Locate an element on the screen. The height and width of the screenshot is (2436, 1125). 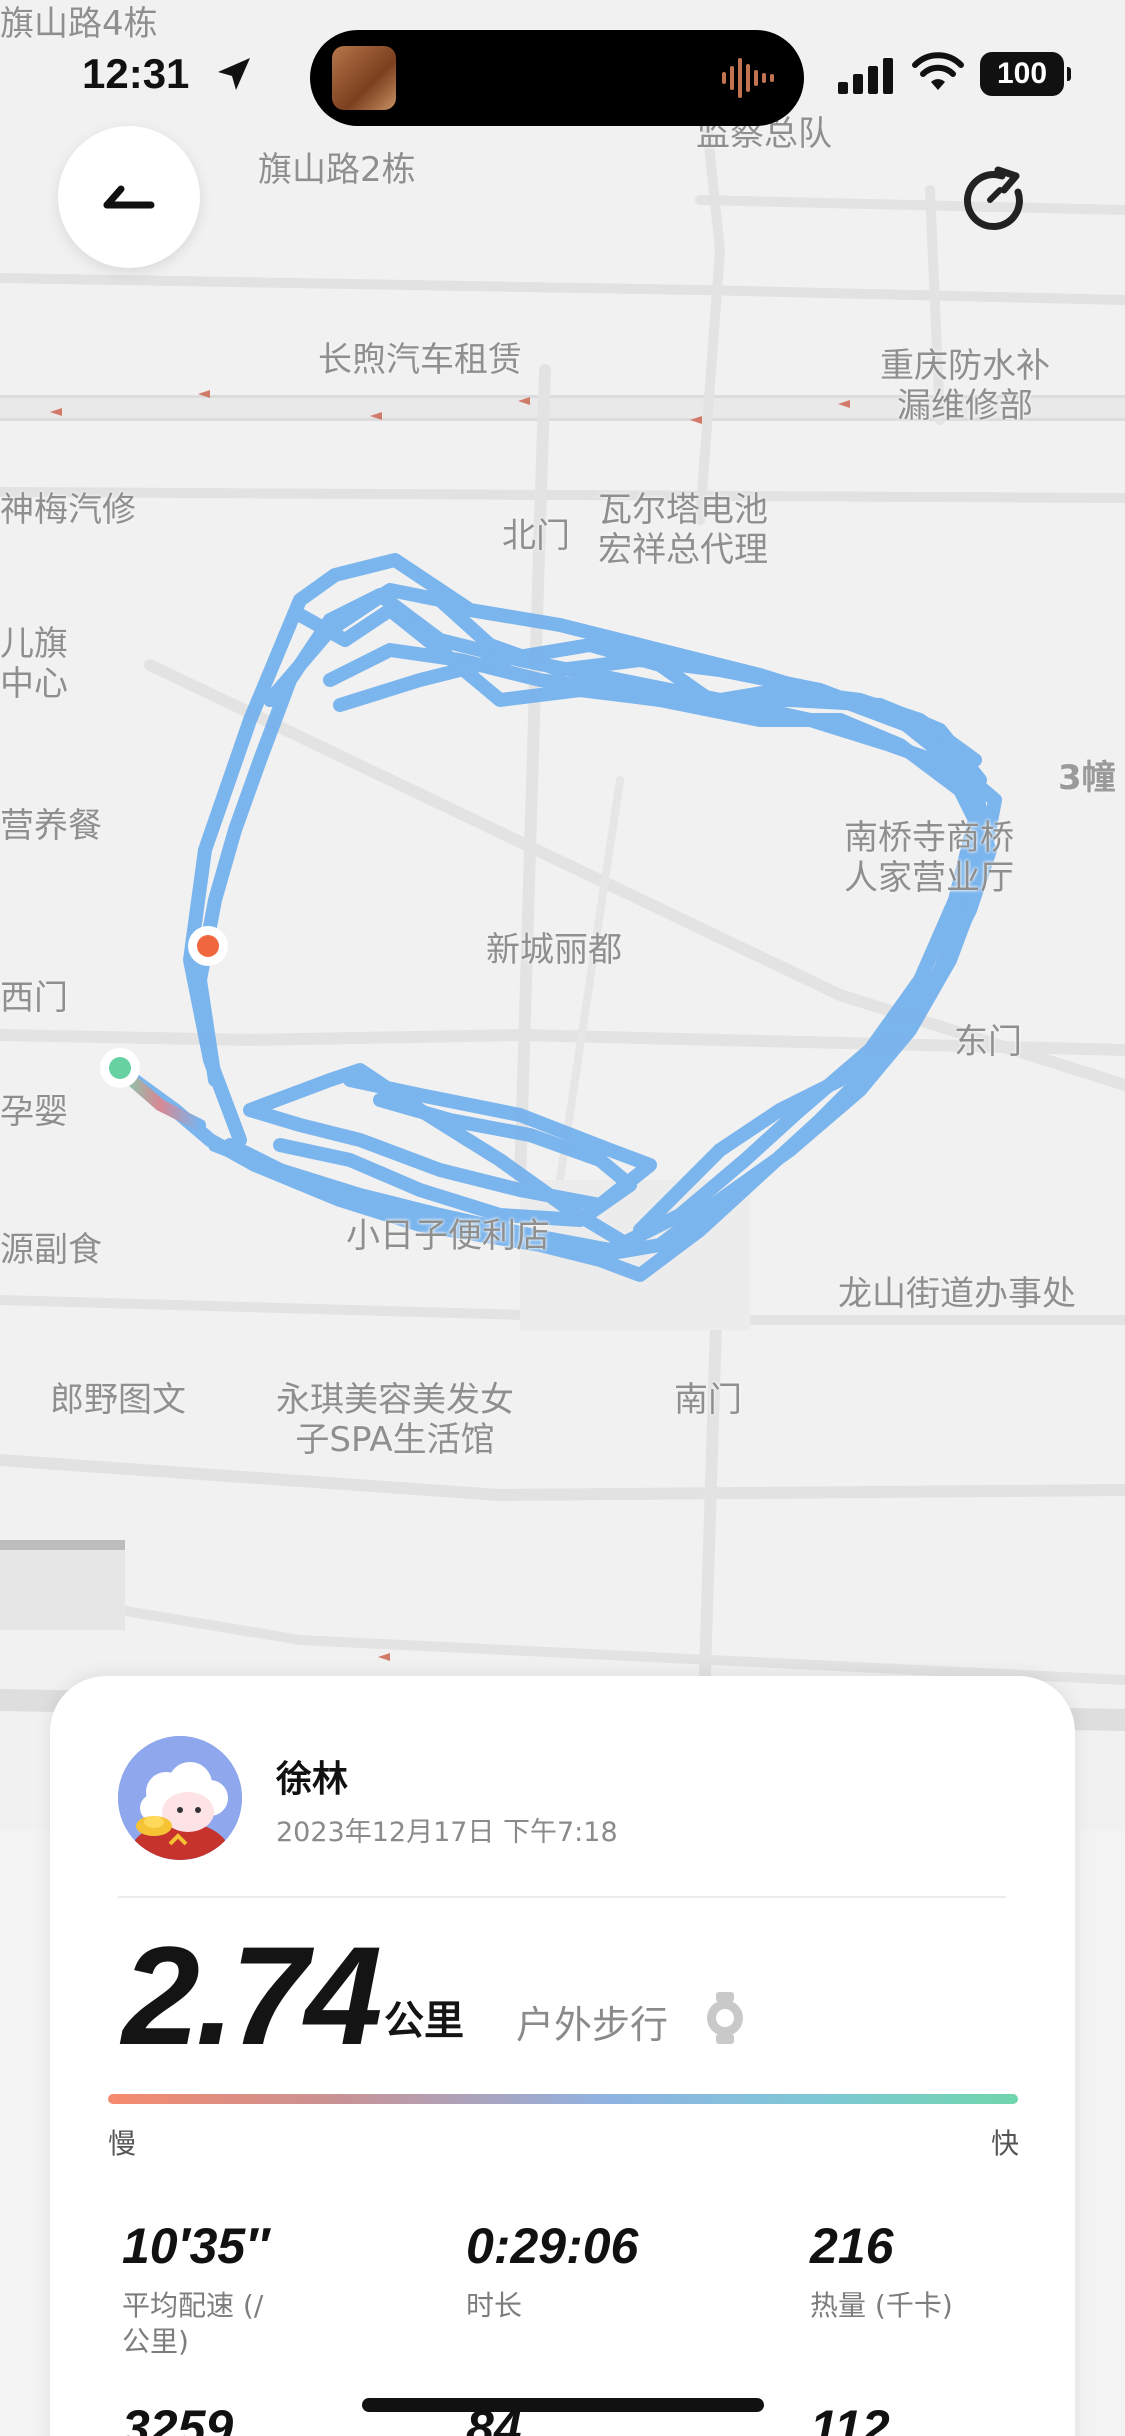
map-label: 孕婴 is located at coordinates (34, 1112).